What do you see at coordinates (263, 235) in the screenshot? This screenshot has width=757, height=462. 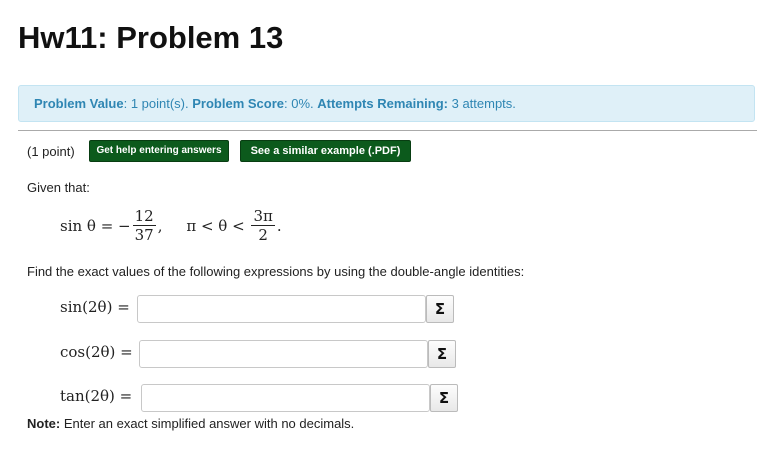 I see `fraction-denominator: 2` at bounding box center [263, 235].